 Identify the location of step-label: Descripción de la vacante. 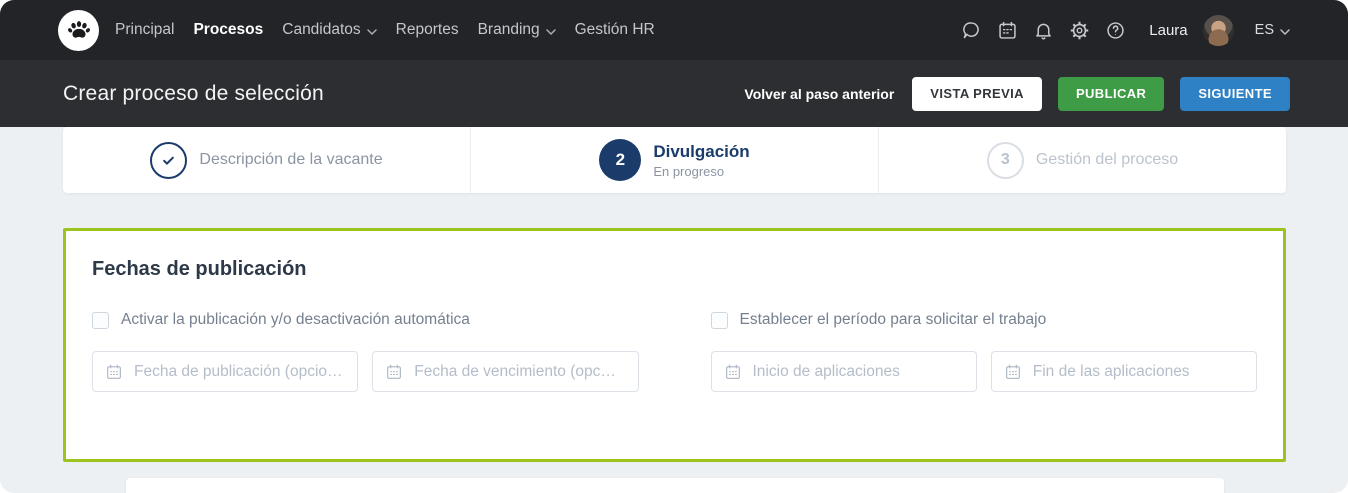
(291, 159).